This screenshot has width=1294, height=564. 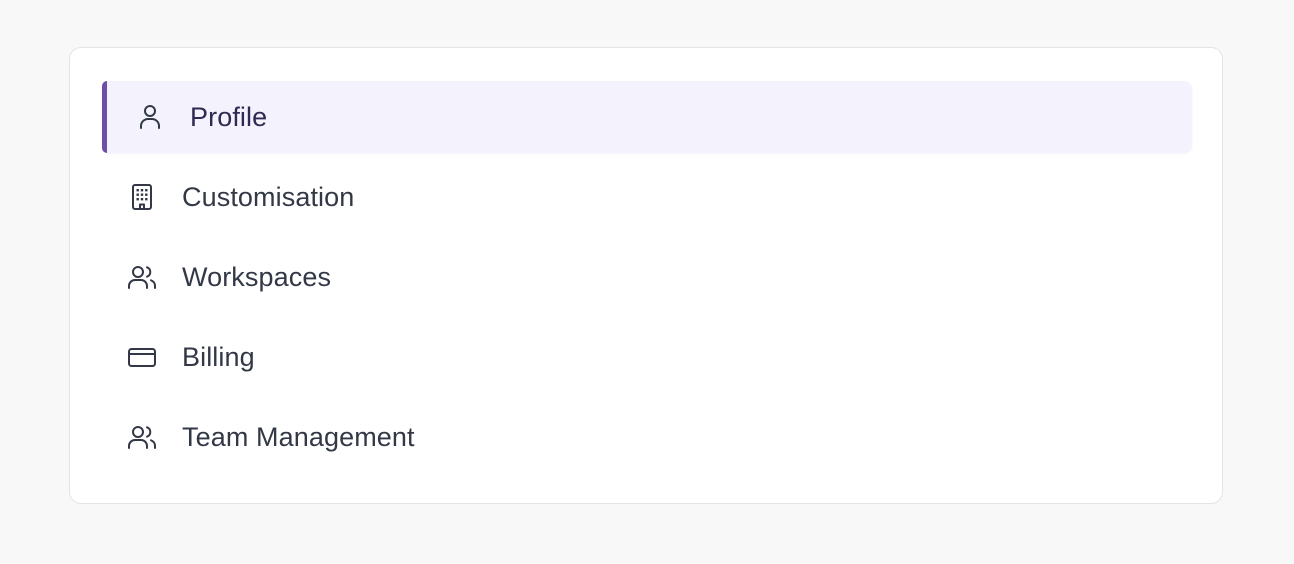 I want to click on nav-item-workspaces: Workspaces, so click(x=647, y=277).